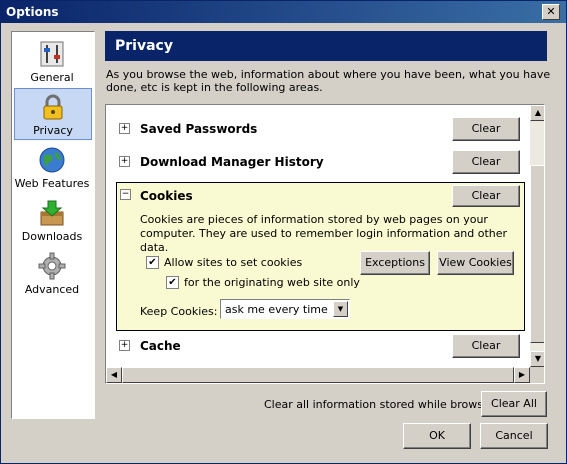 This screenshot has width=567, height=464. I want to click on window-title: Options, so click(32, 12).